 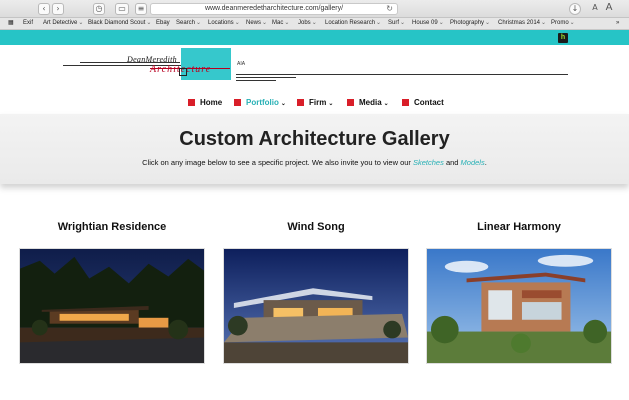 What do you see at coordinates (314, 37) in the screenshot?
I see `site-top-bar` at bounding box center [314, 37].